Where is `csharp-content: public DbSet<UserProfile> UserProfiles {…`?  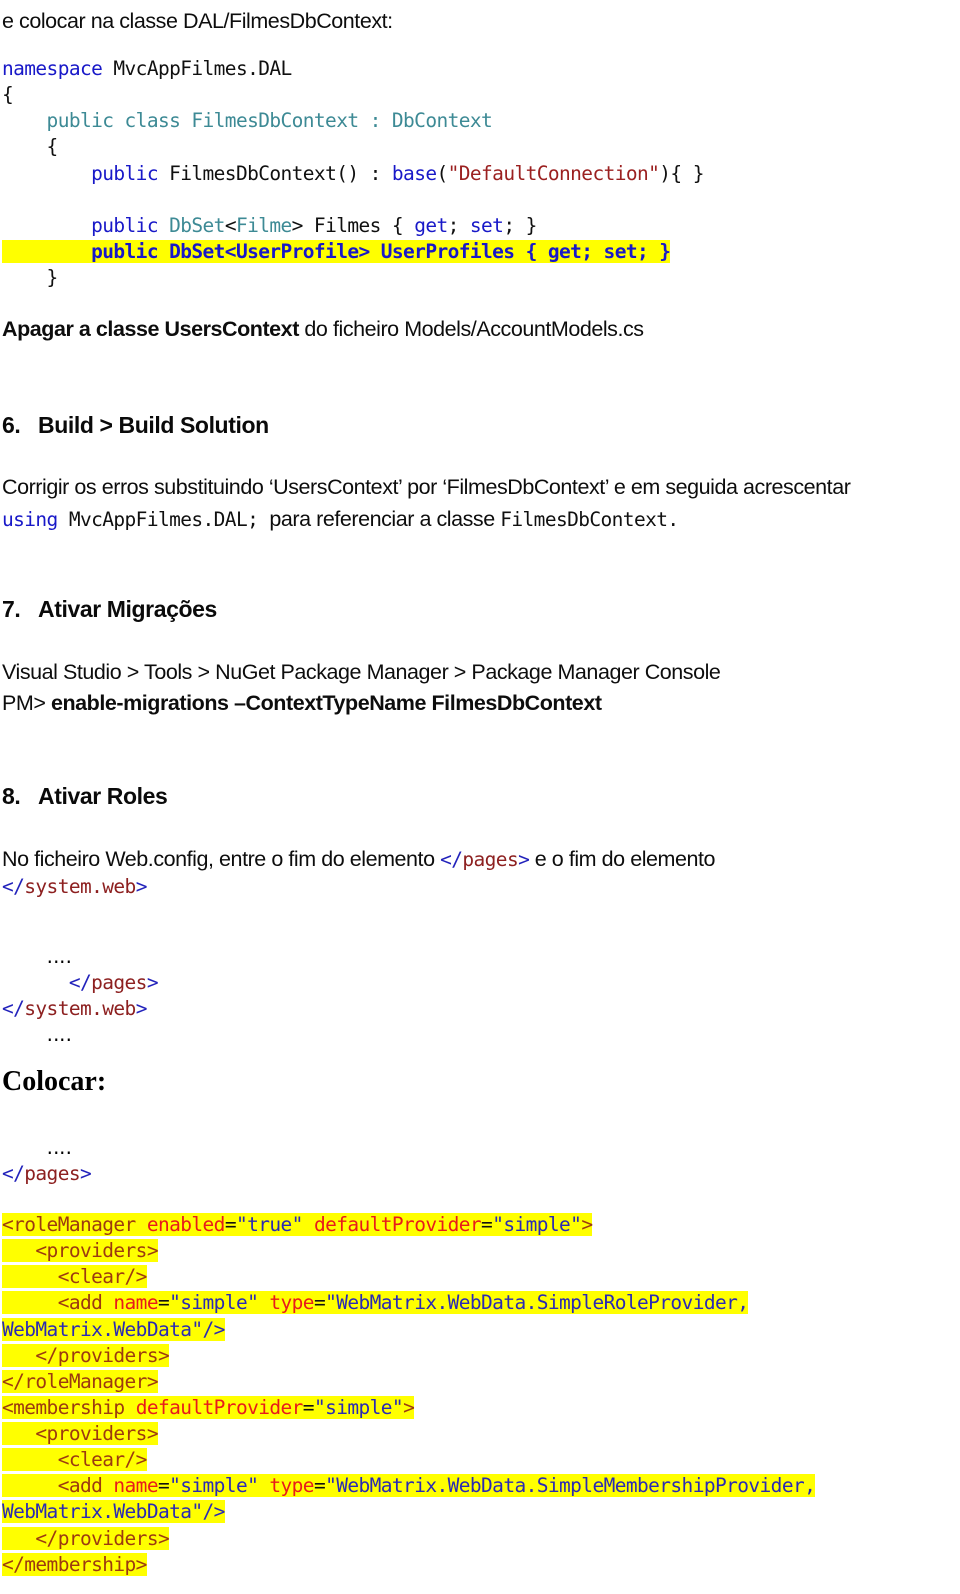 csharp-content: public DbSet<UserProfile> UserProfiles {… is located at coordinates (336, 251).